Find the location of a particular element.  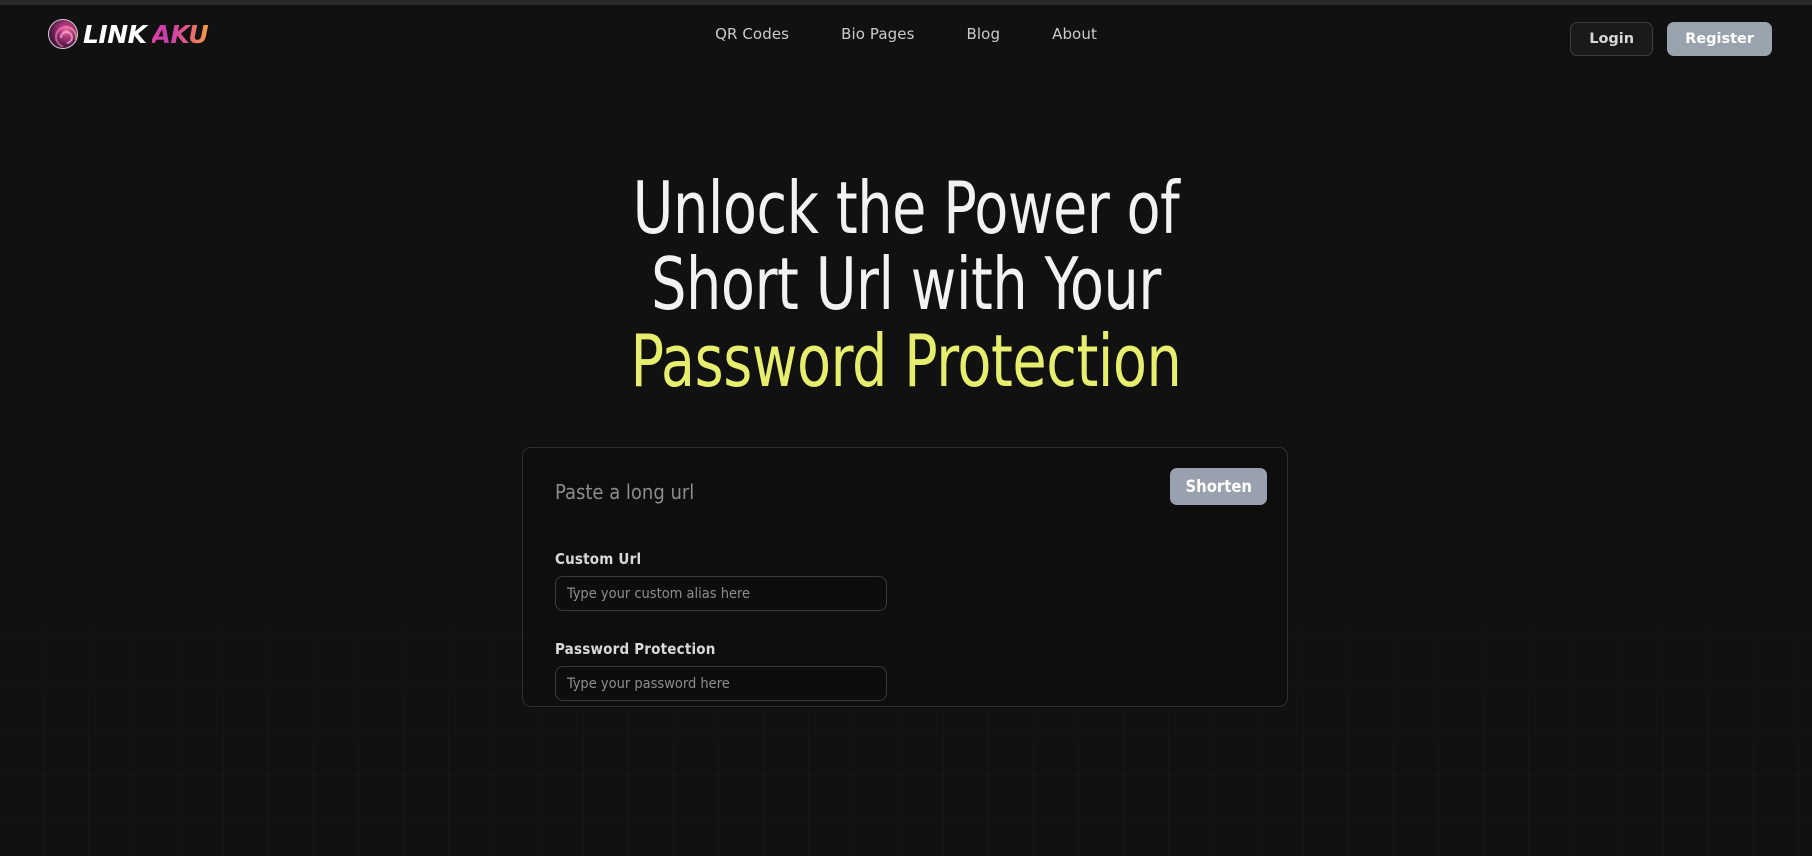

password-protection-label: Password Protection is located at coordinates (635, 649).